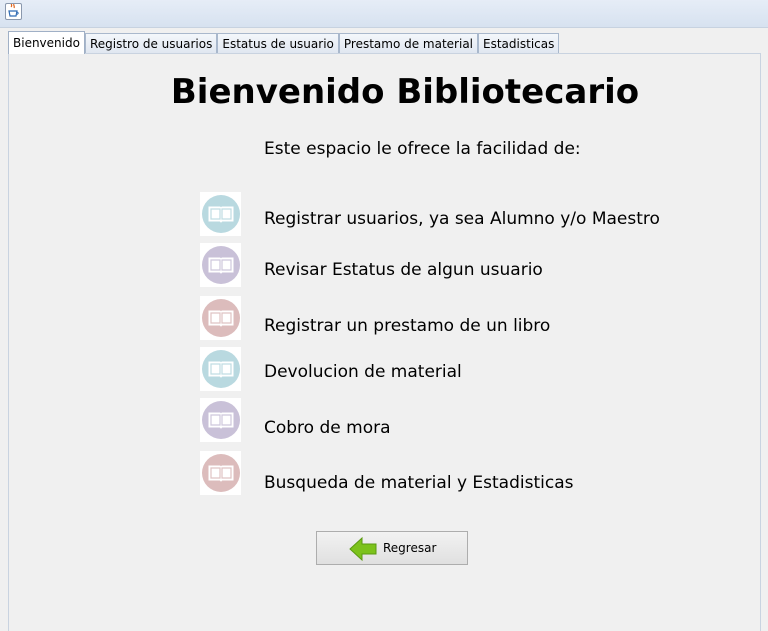 The image size is (768, 631). I want to click on tab-registro-de-usuarios: Registro de usuarios, so click(151, 43).